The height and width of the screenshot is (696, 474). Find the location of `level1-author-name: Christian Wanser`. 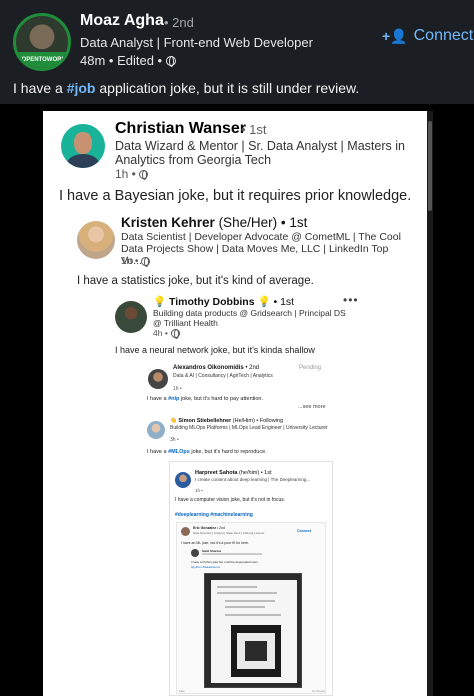

level1-author-name: Christian Wanser is located at coordinates (180, 128).